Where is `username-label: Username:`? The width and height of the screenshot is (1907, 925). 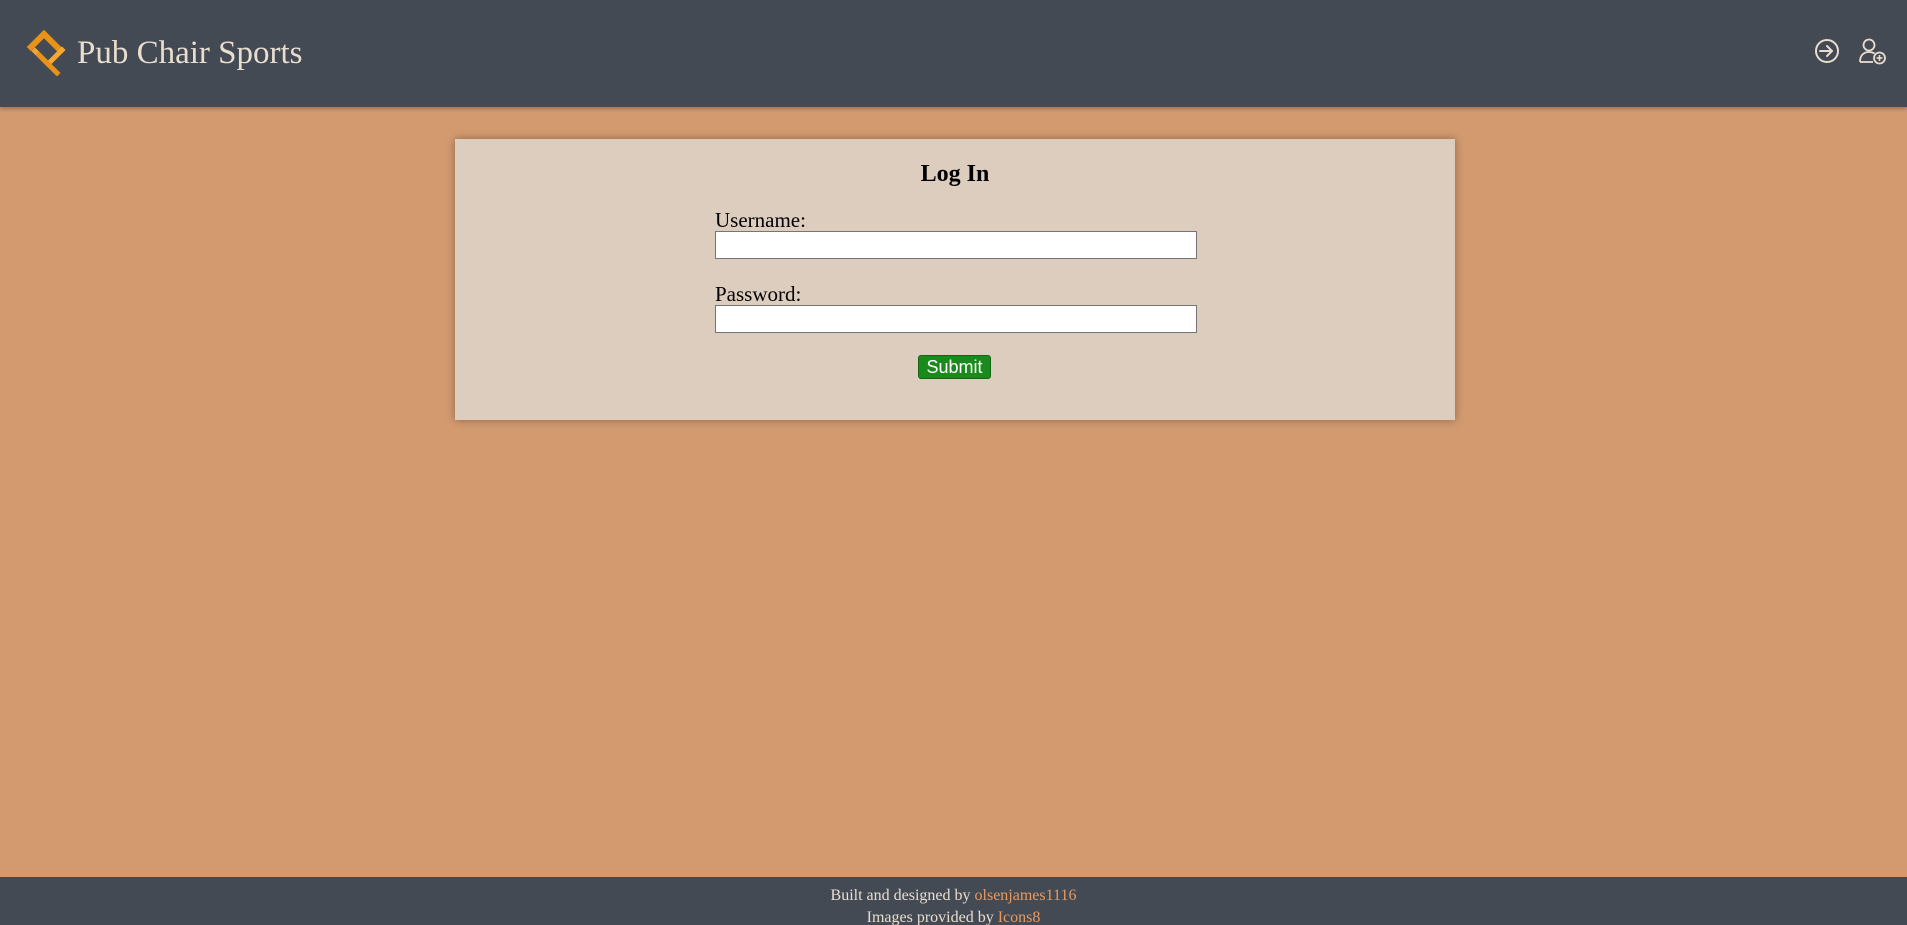
username-label: Username: is located at coordinates (760, 220).